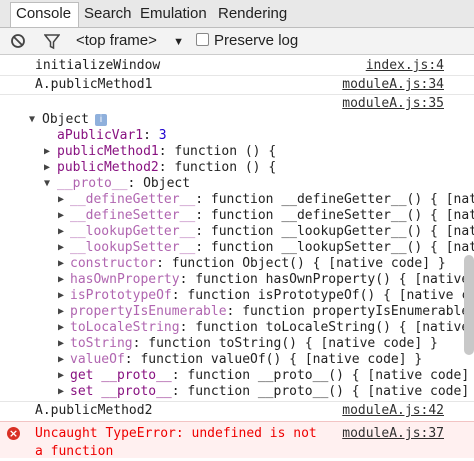  I want to click on panel-tab-bar: Console Search Emulation Rendering, so click(237, 14).